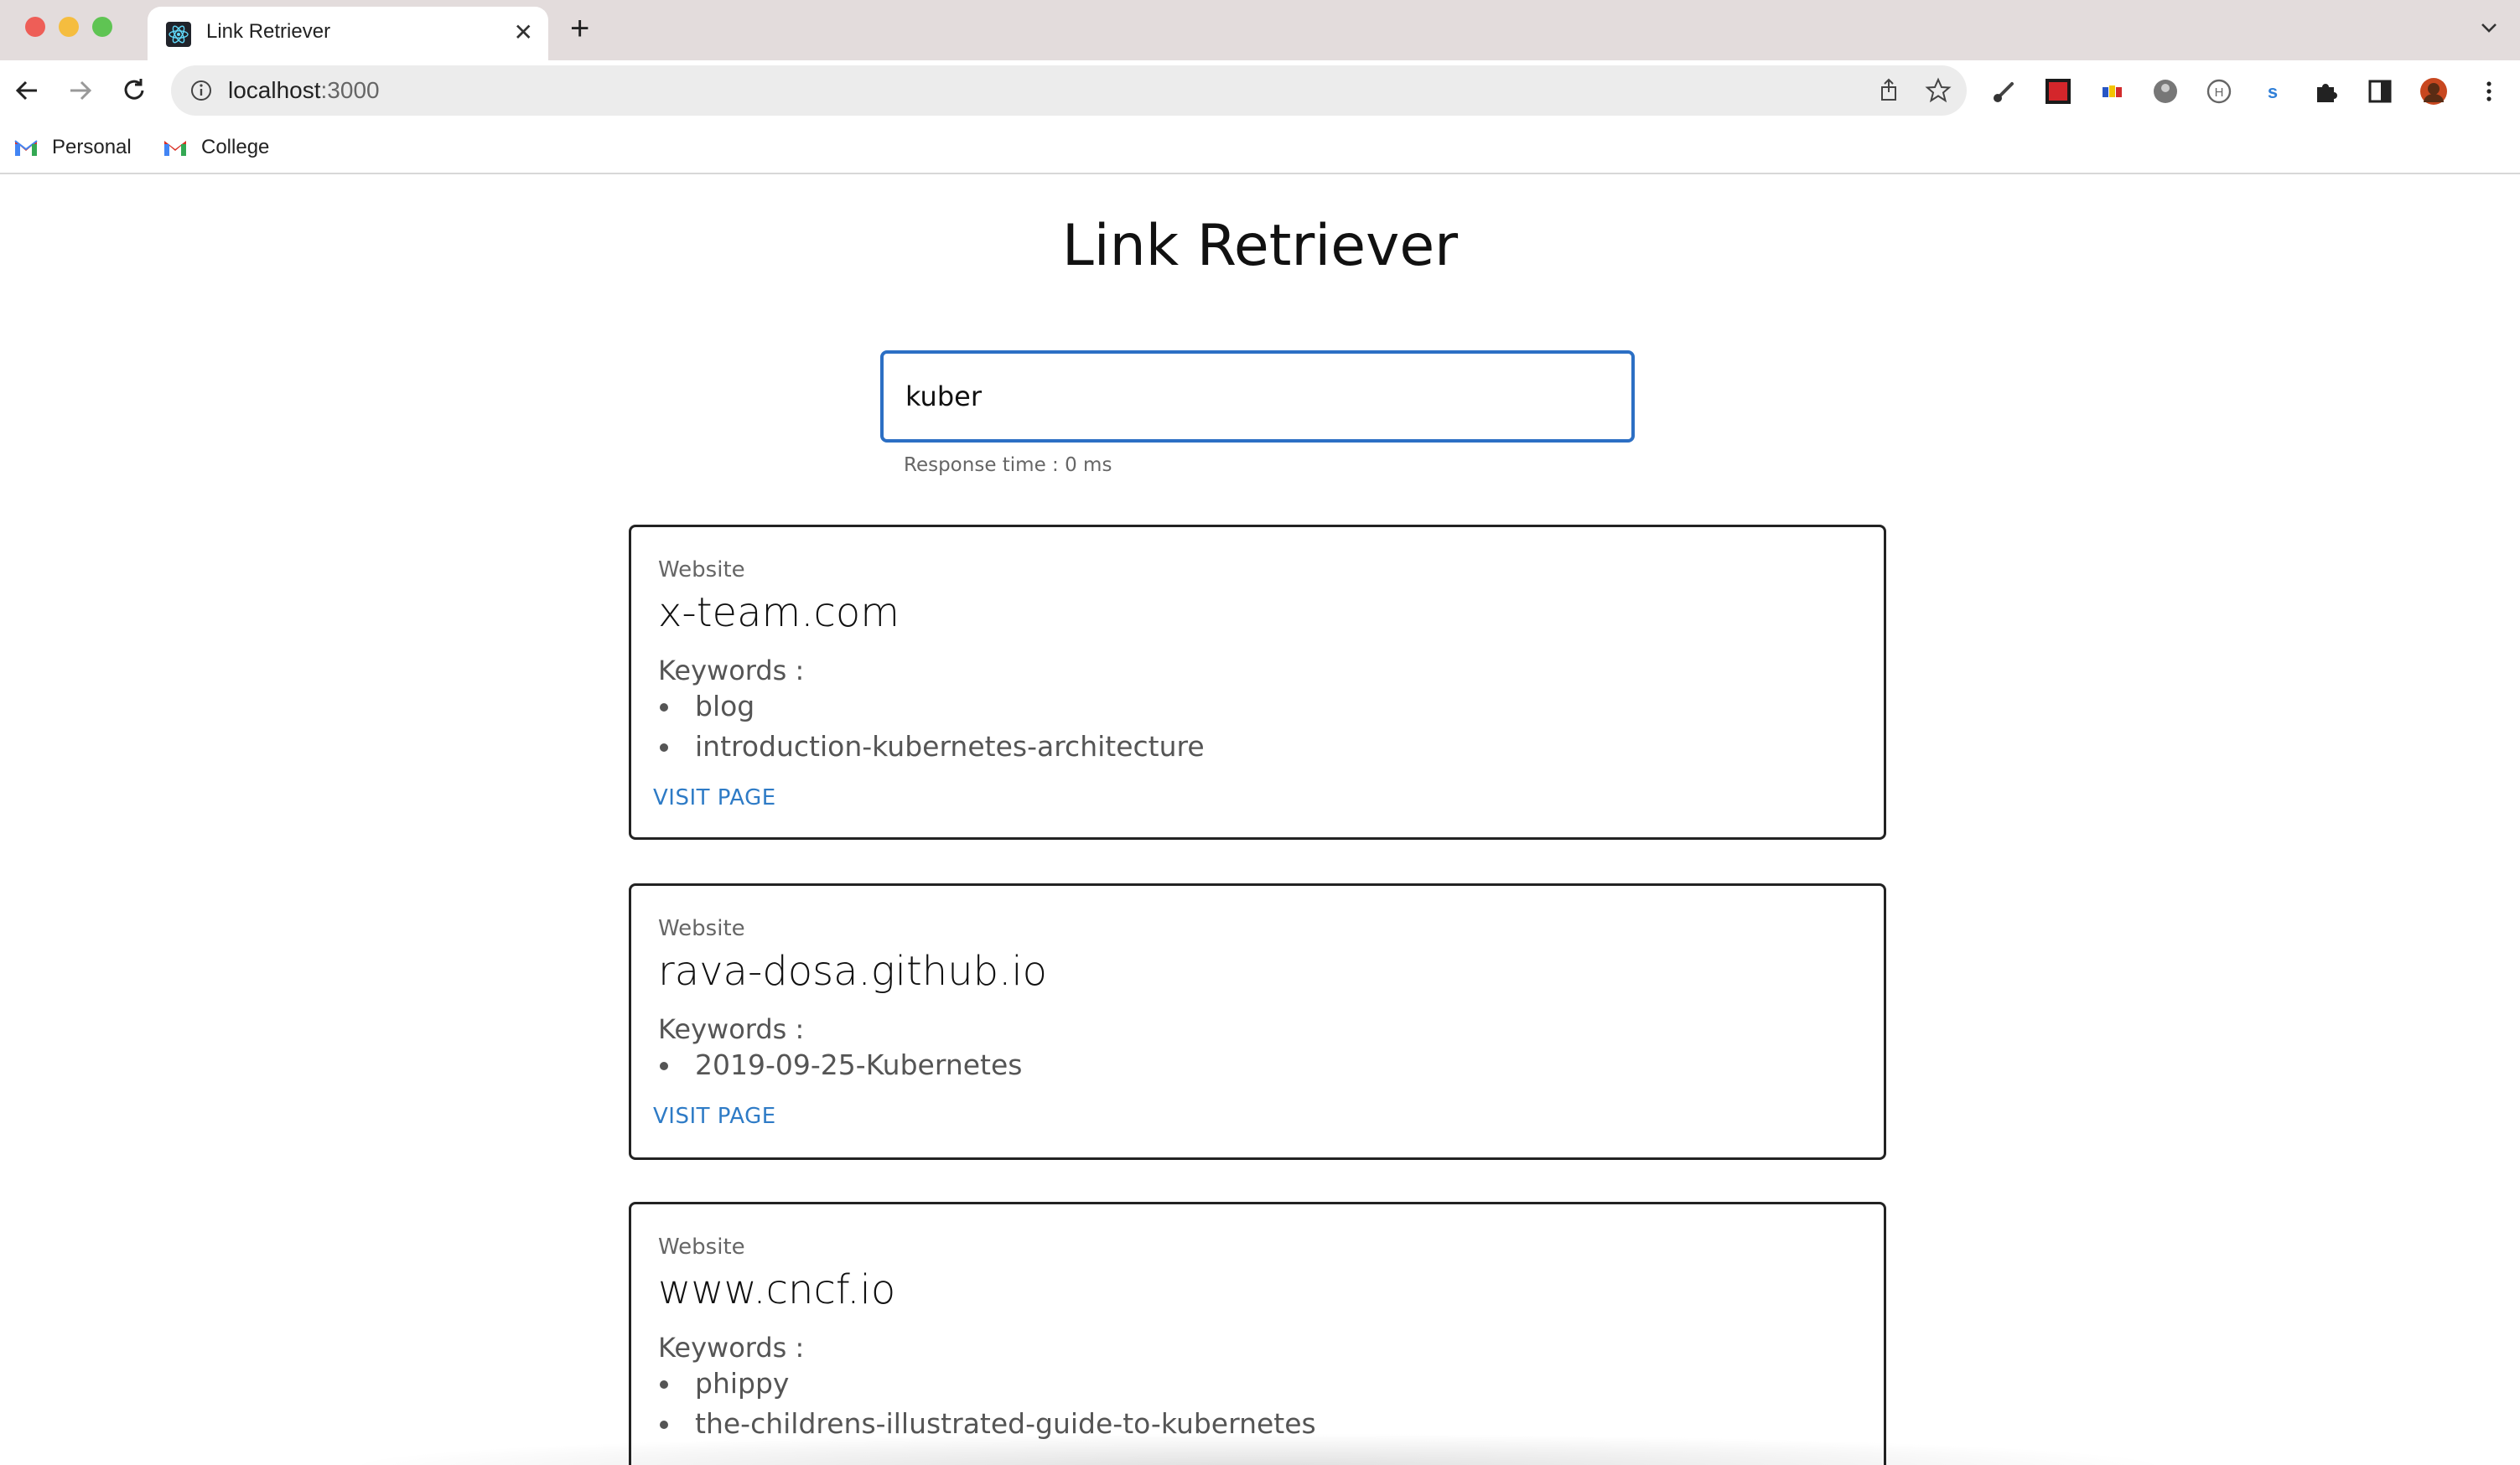  I want to click on keyword-item: phippy, so click(987, 1384).